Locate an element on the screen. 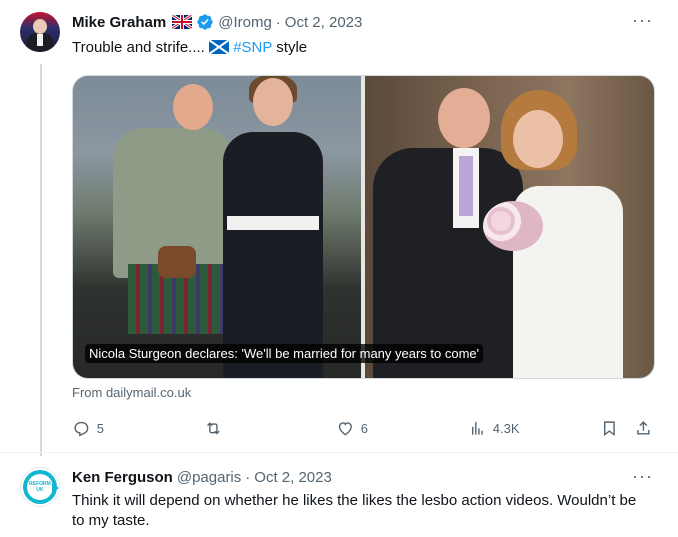  tweet1-text: Trouble and strife.... #SNP style is located at coordinates (189, 48).